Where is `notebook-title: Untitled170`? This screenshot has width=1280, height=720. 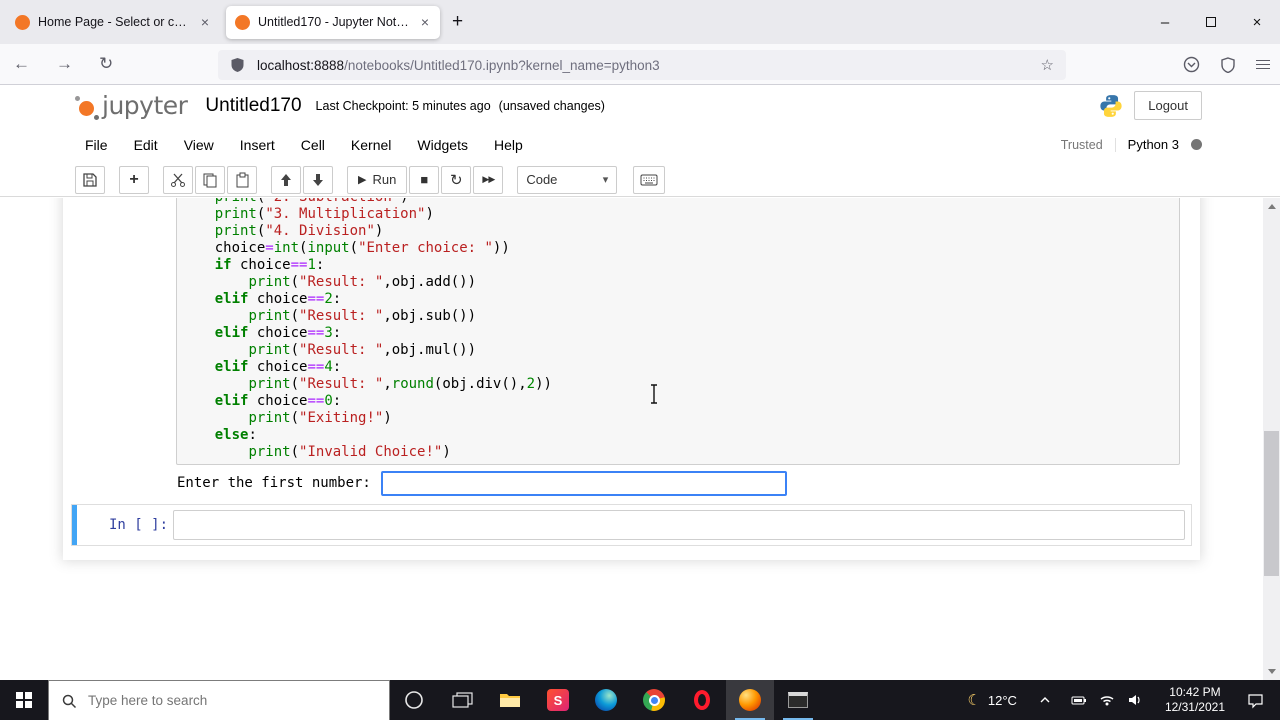 notebook-title: Untitled170 is located at coordinates (253, 106).